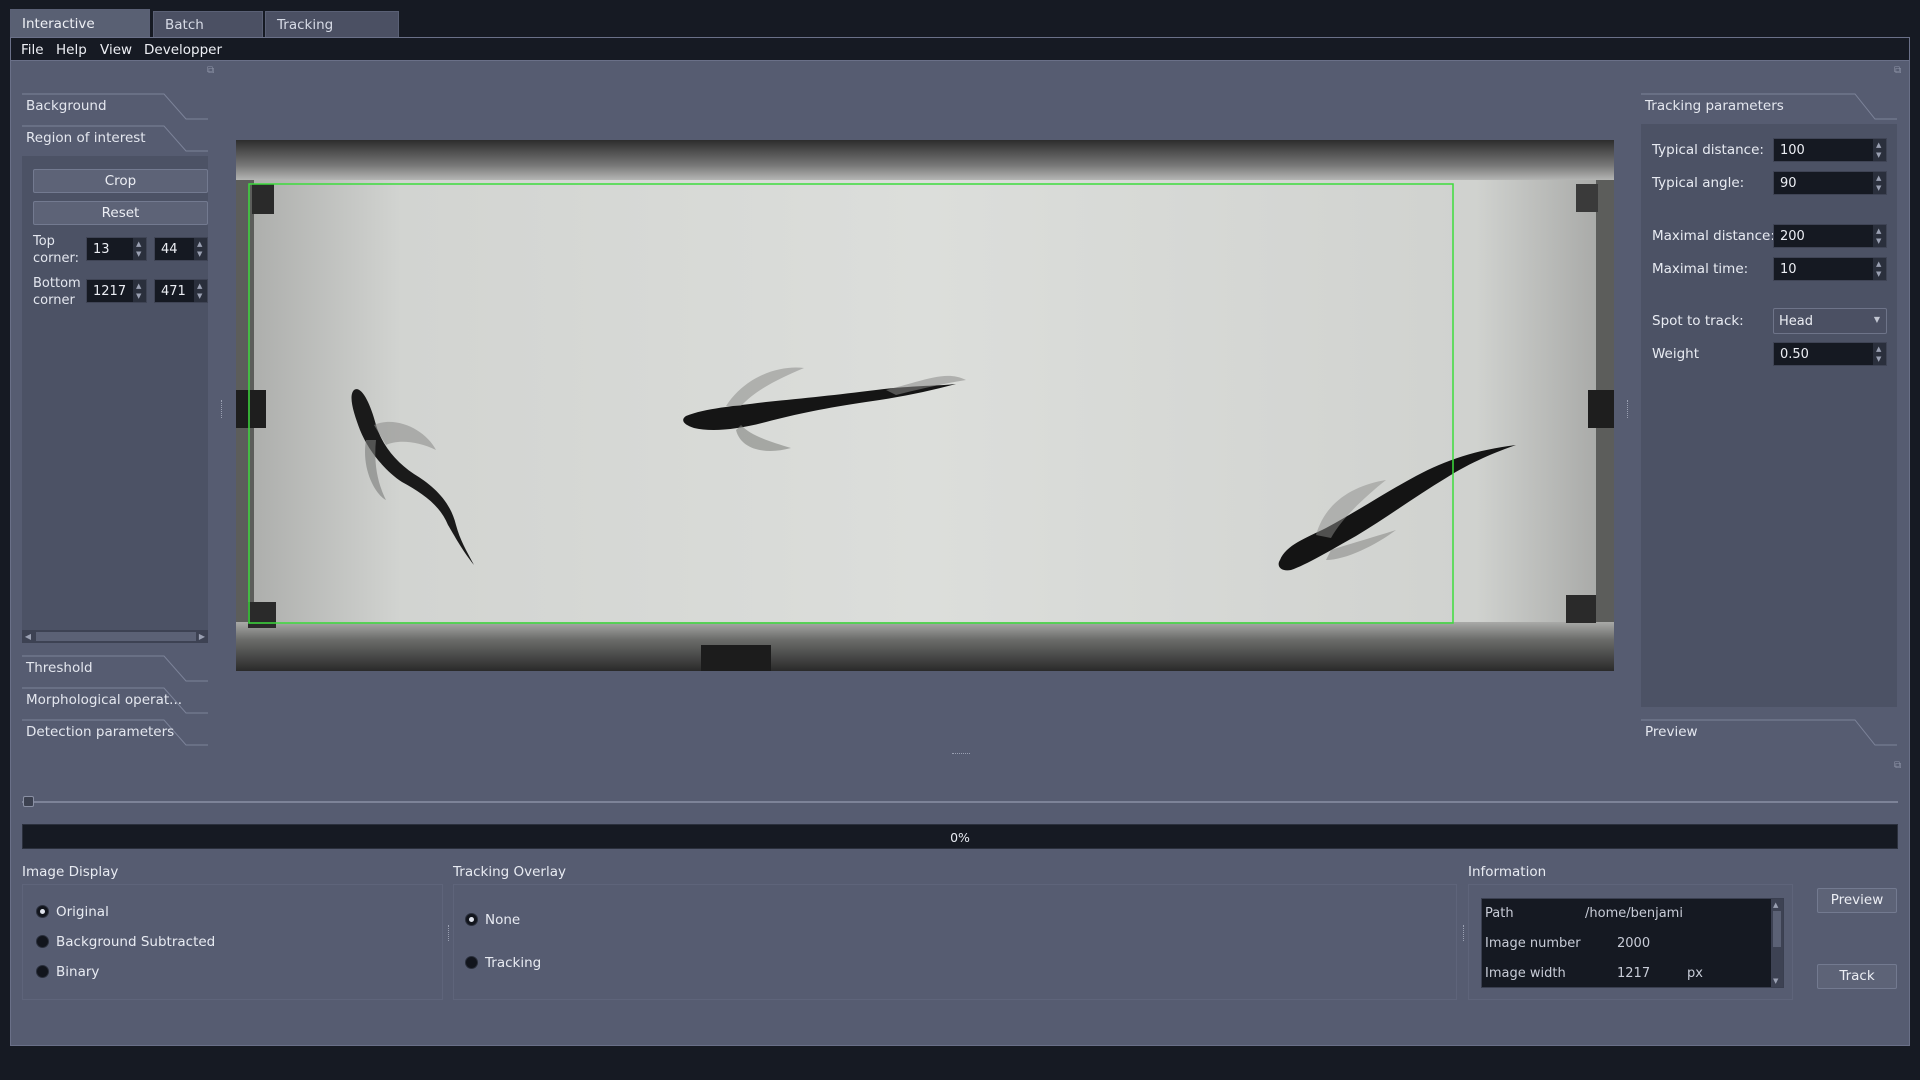 The image size is (1920, 1080). What do you see at coordinates (1769, 107) in the screenshot?
I see `section-tracking-parameters: Tracking parameters` at bounding box center [1769, 107].